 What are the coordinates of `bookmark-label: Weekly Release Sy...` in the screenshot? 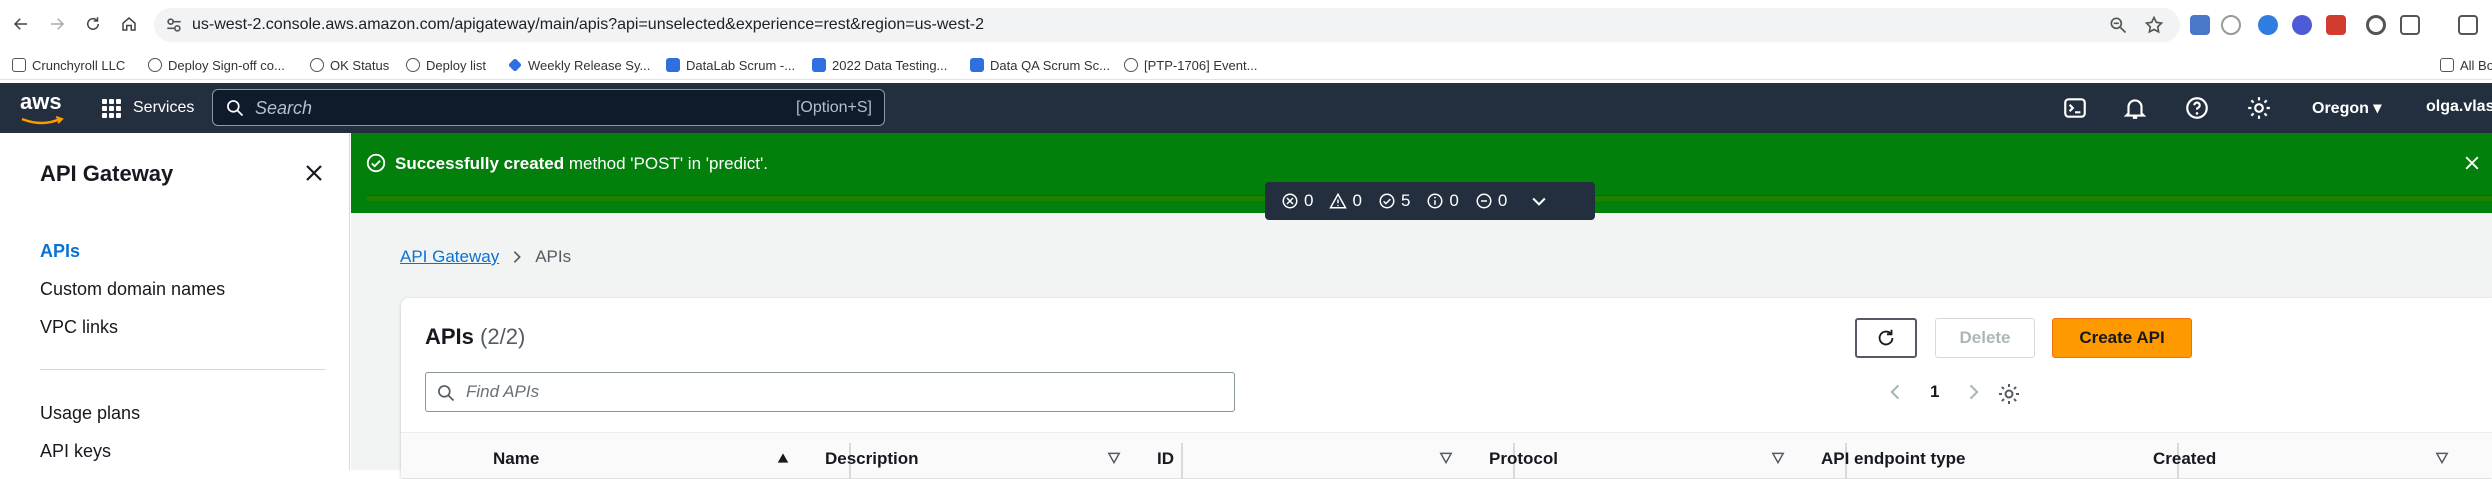 It's located at (589, 65).